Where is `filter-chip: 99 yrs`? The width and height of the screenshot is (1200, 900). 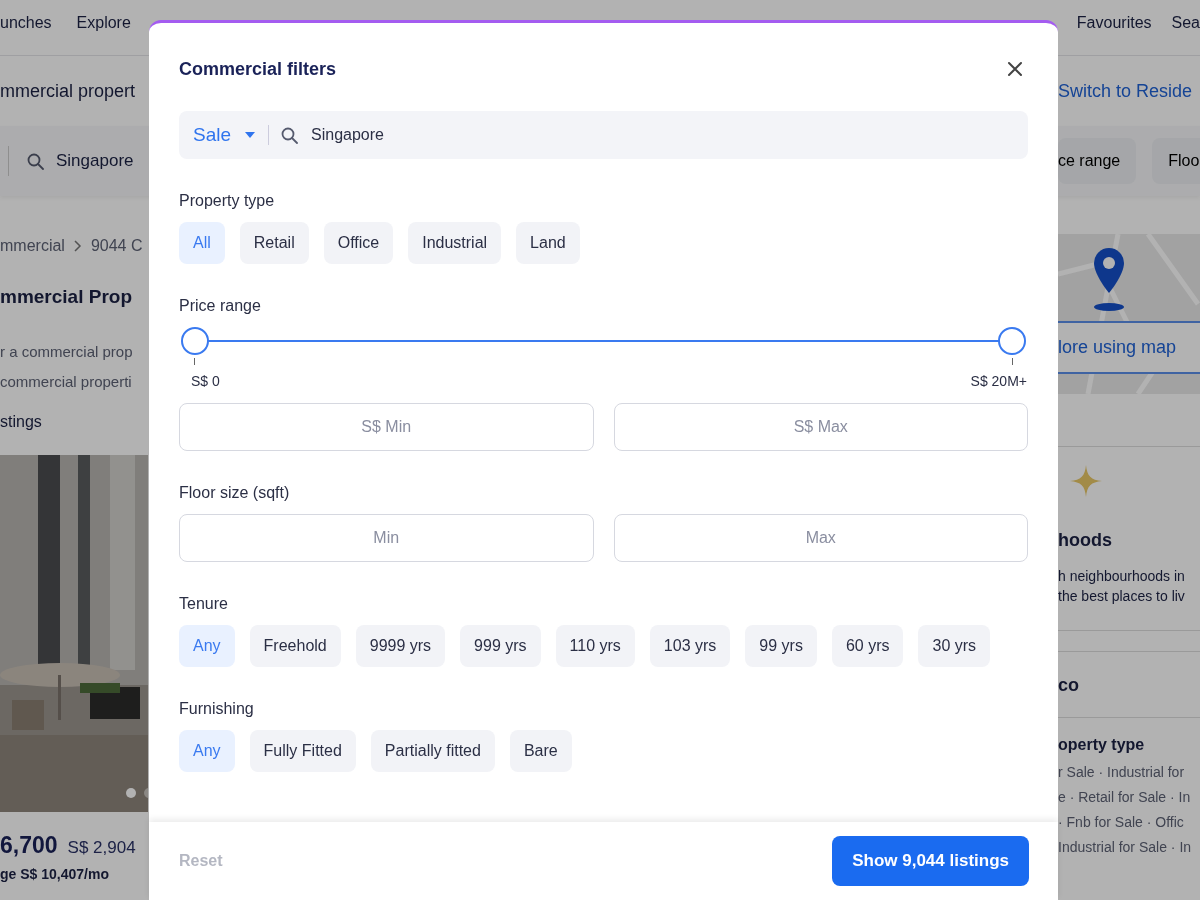
filter-chip: 99 yrs is located at coordinates (781, 646).